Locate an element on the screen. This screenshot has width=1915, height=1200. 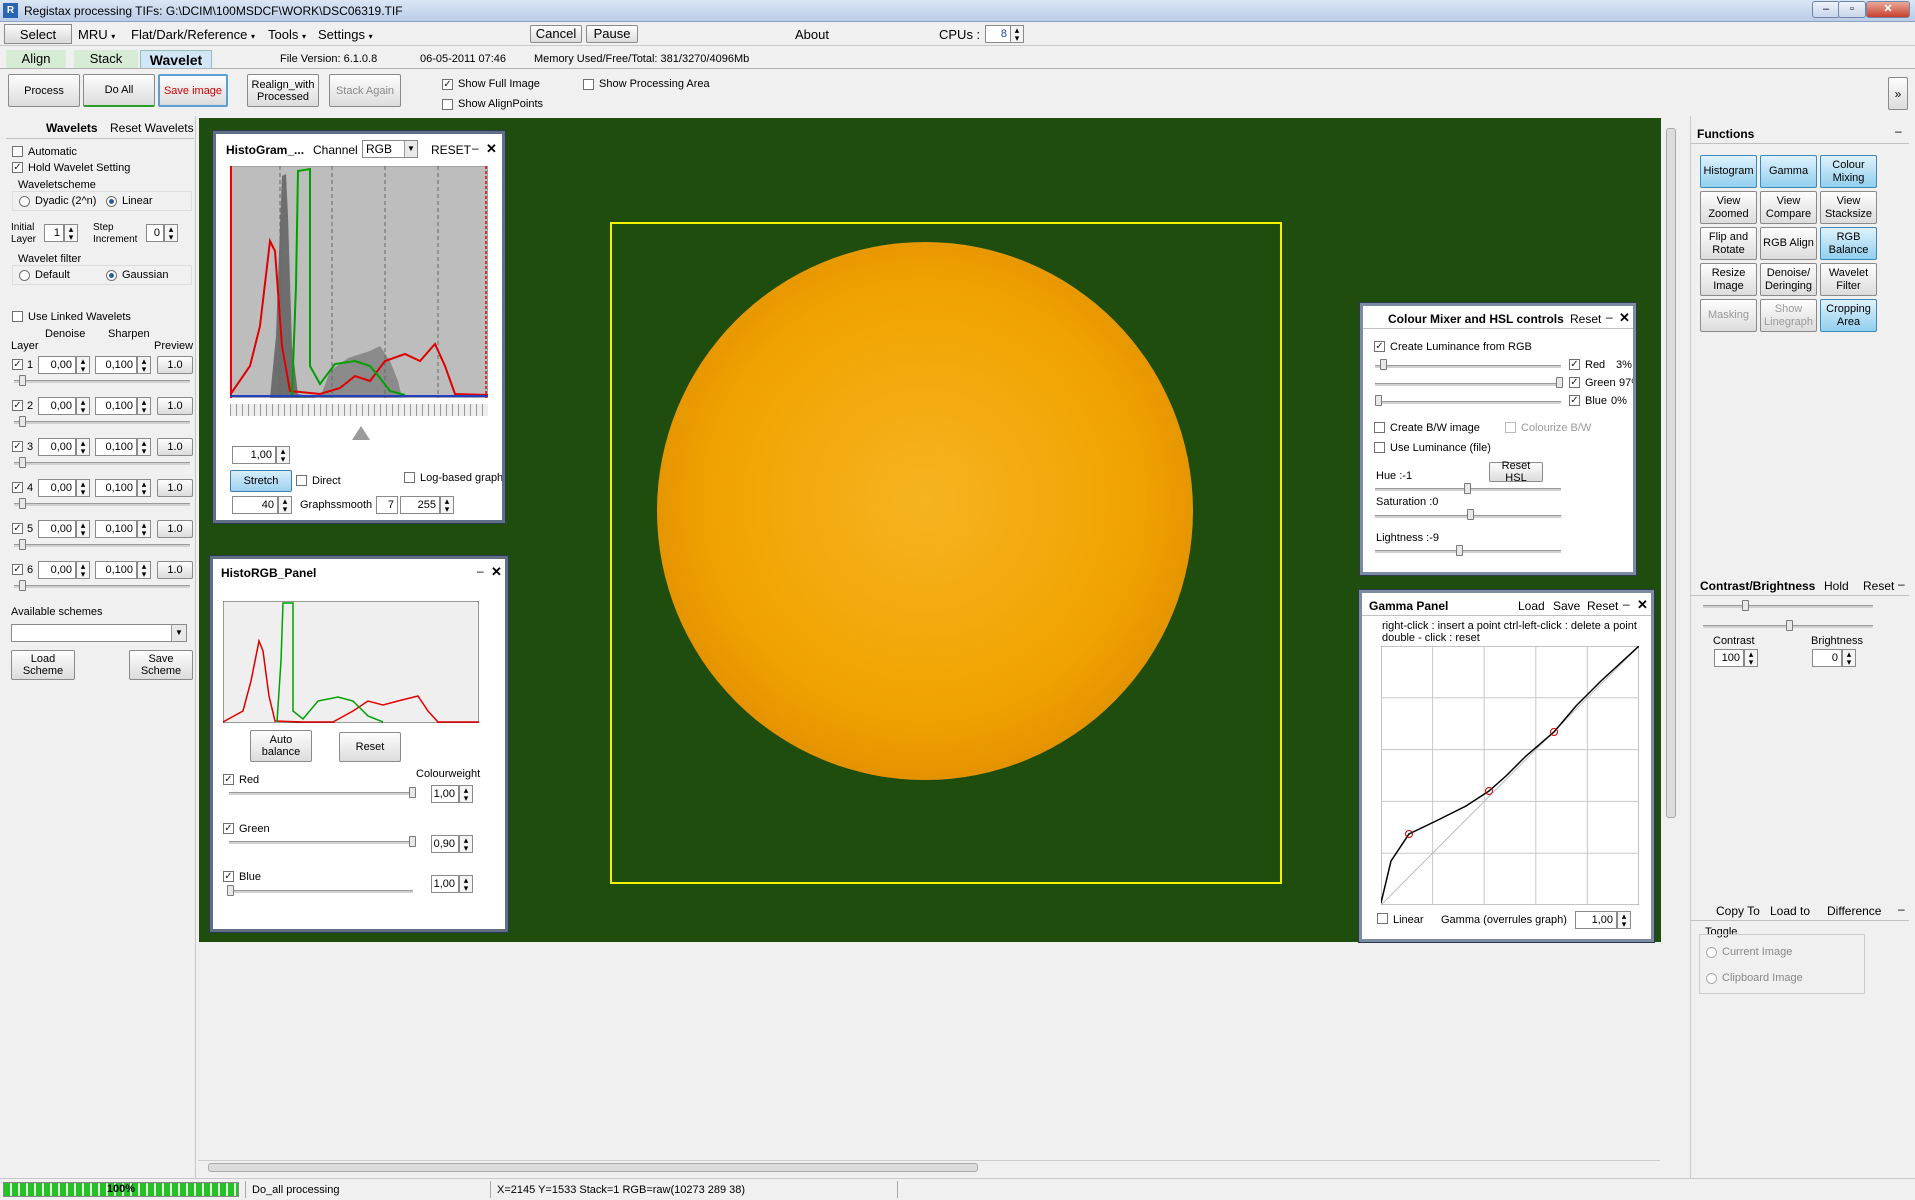
scrollbar-thumb is located at coordinates (1671, 473).